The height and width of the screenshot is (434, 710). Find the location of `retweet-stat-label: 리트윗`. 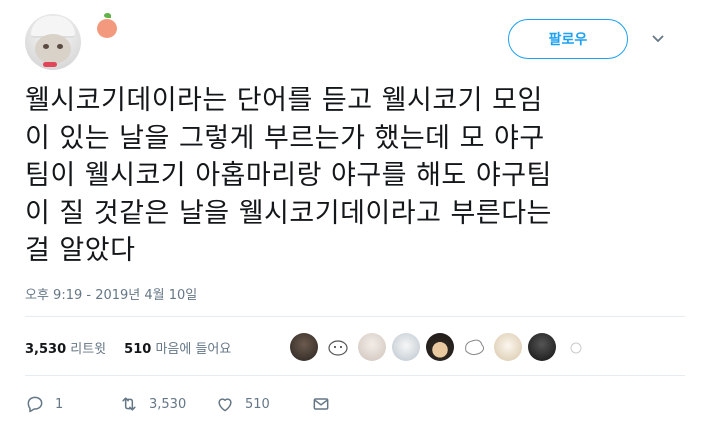

retweet-stat-label: 리트윗 is located at coordinates (88, 349).